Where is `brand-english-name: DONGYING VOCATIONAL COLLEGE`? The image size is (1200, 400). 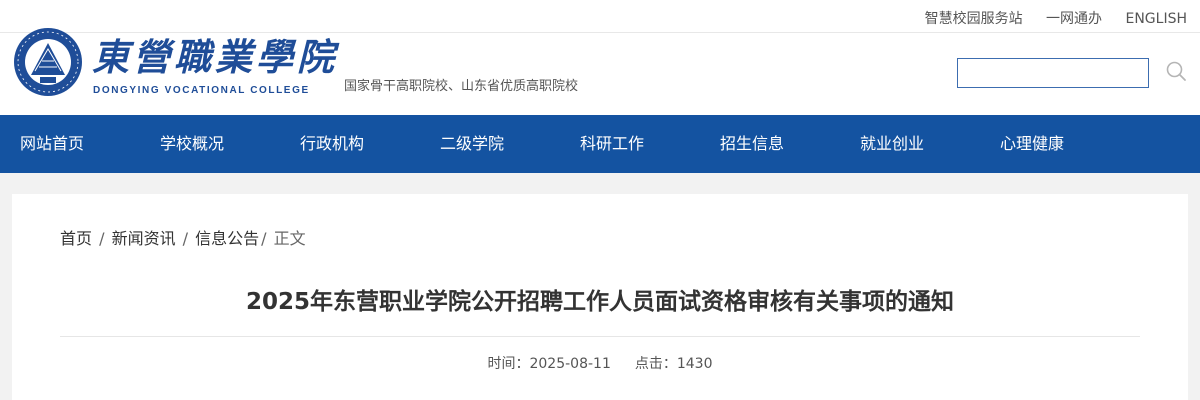
brand-english-name: DONGYING VOCATIONAL COLLEGE is located at coordinates (201, 90).